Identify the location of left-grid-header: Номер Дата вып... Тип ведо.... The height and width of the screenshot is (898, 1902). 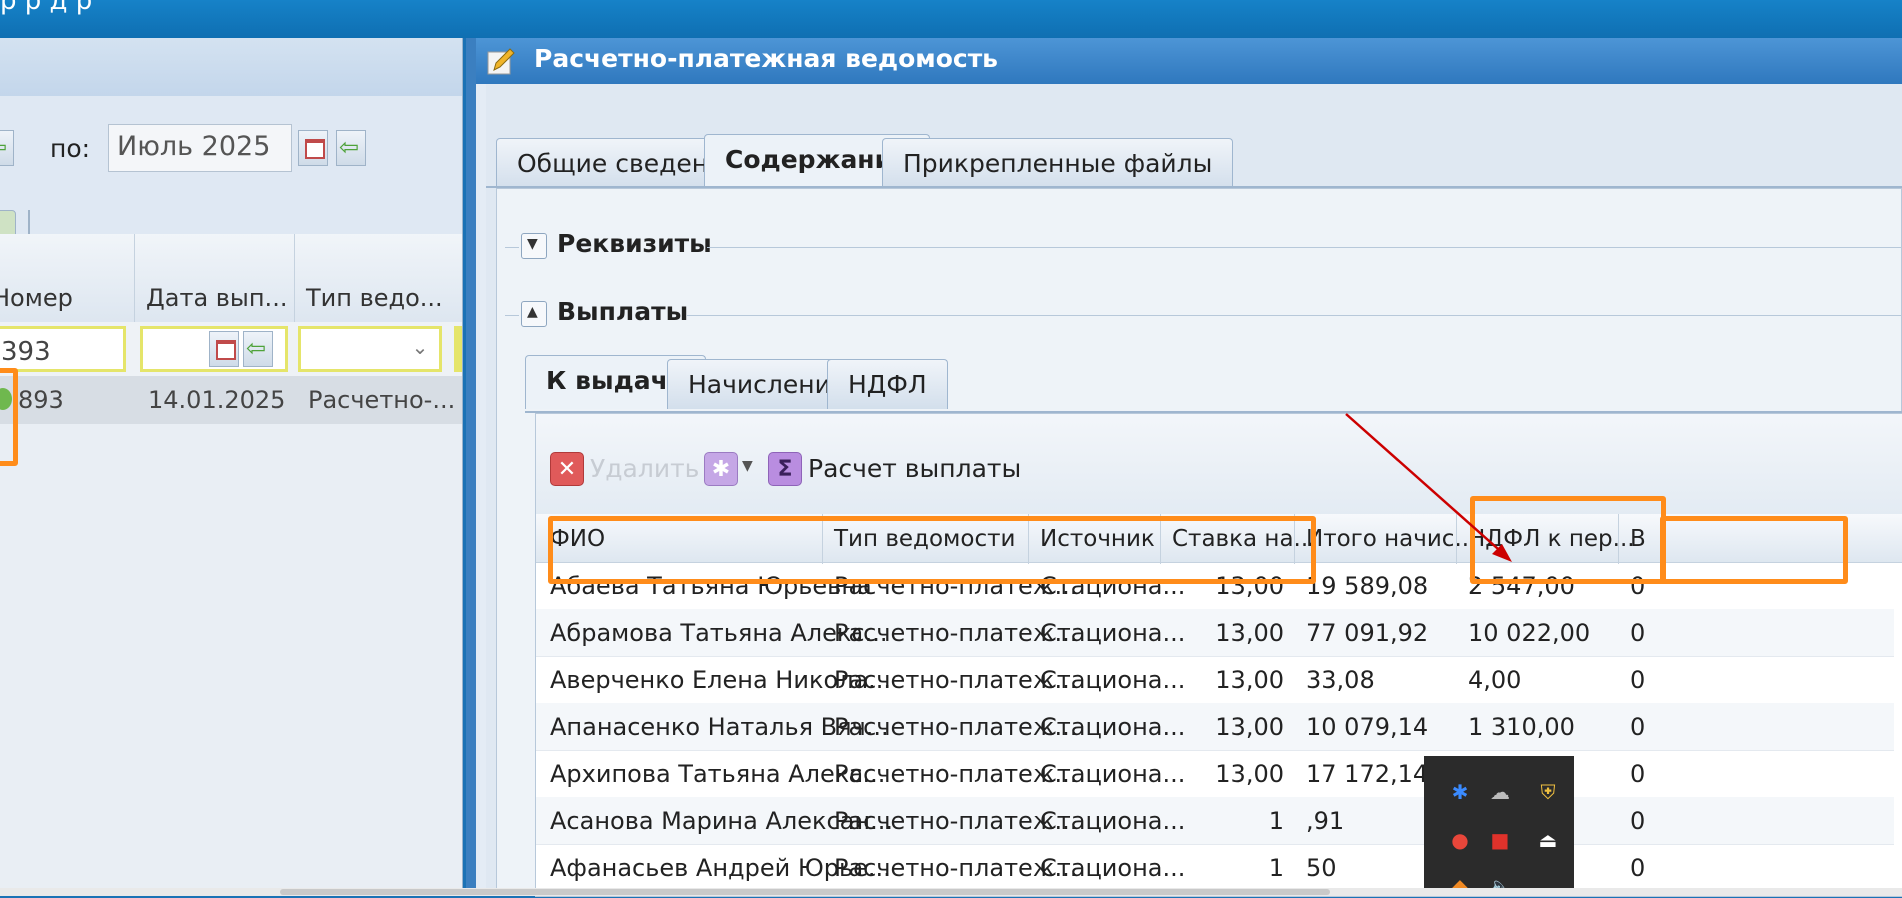
(231, 278).